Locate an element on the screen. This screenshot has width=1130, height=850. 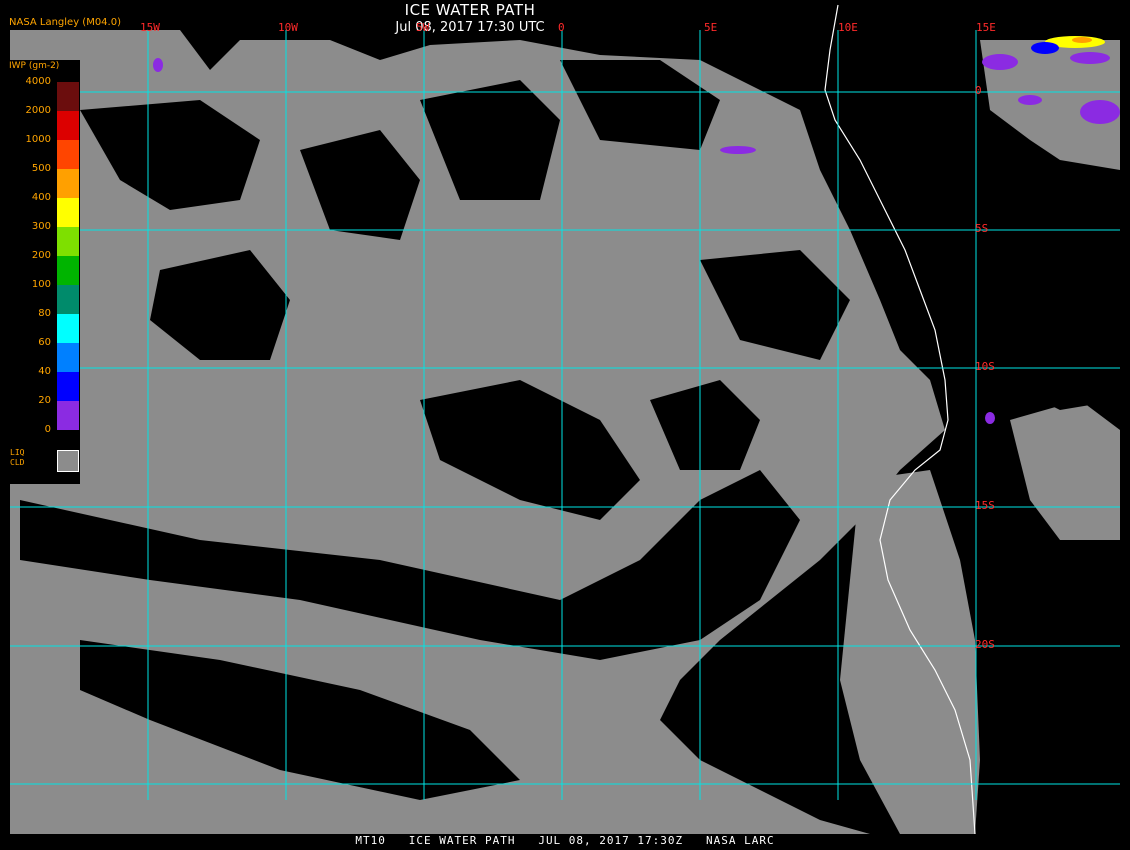
agency-label: NASA Langley (M04.0) is located at coordinates (65, 22).